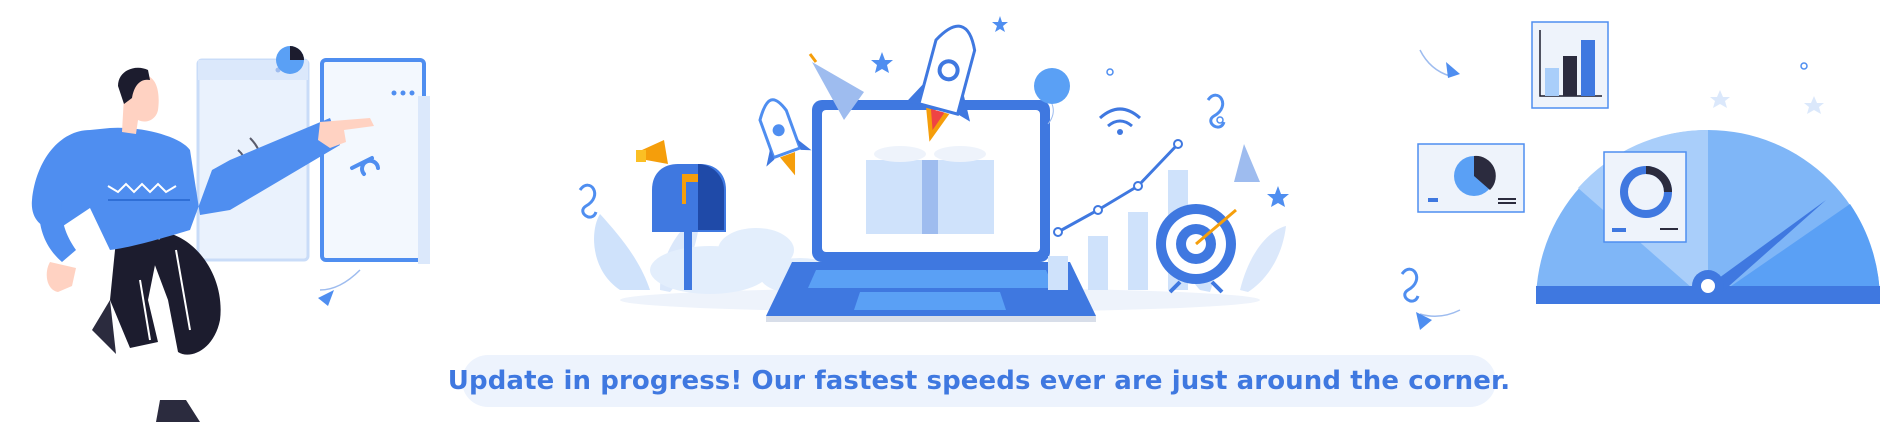 The height and width of the screenshot is (422, 1896). What do you see at coordinates (785, 137) in the screenshot?
I see `rocket-icon` at bounding box center [785, 137].